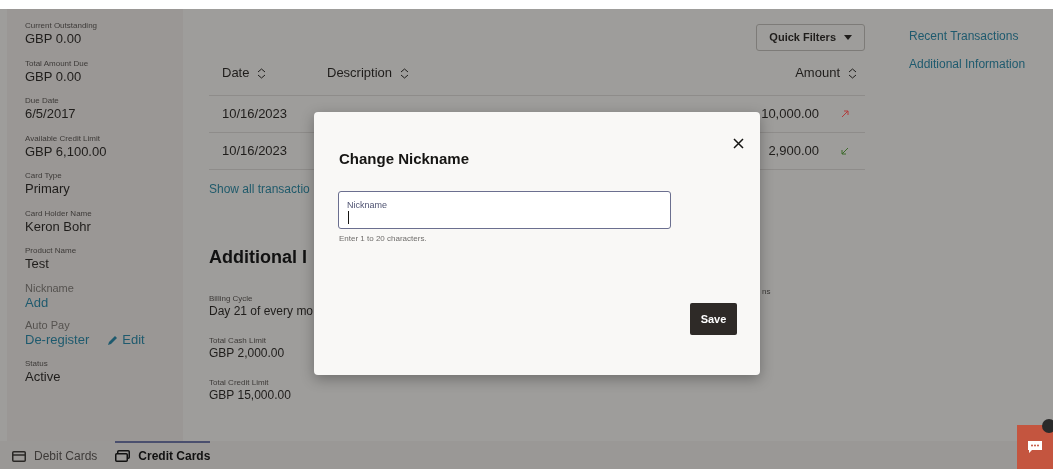 The height and width of the screenshot is (469, 1053). I want to click on tab: Debit Cards, so click(55, 455).